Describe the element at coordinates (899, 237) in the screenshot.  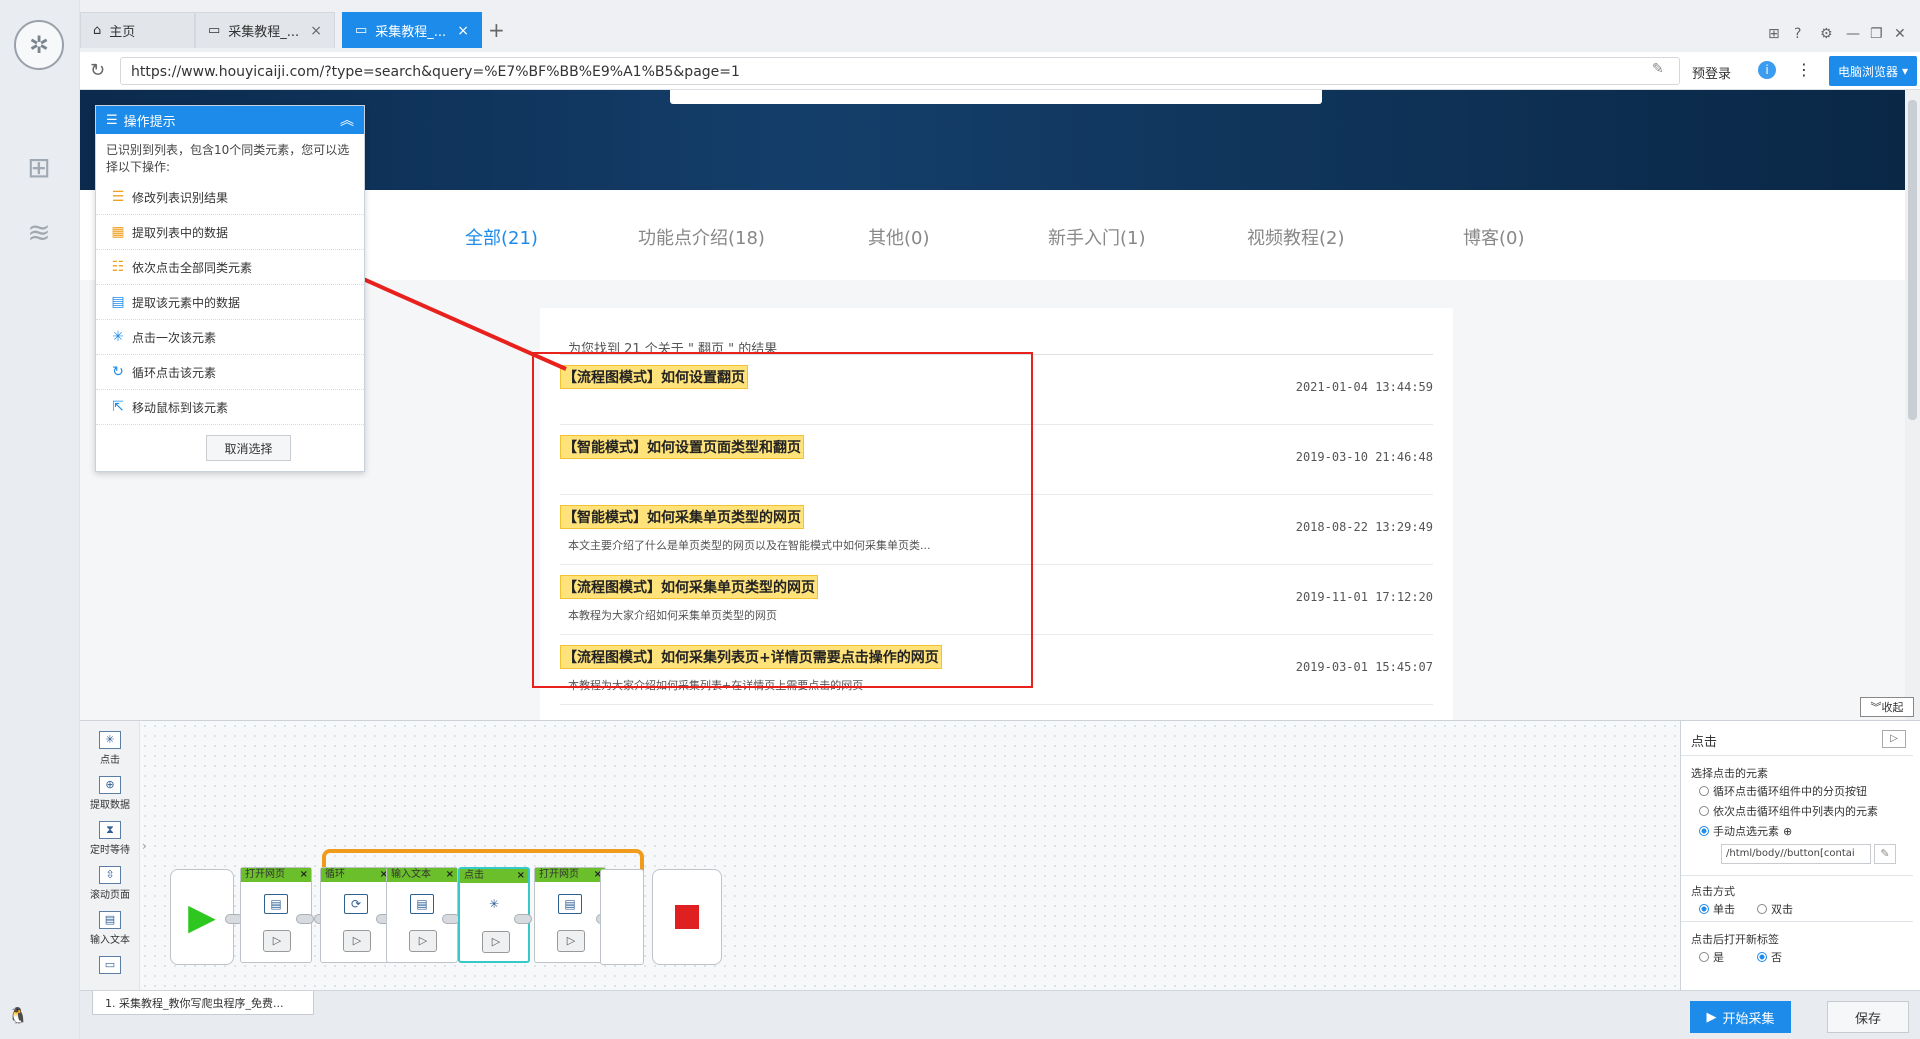
I see `category-other: 其他(0)` at that location.